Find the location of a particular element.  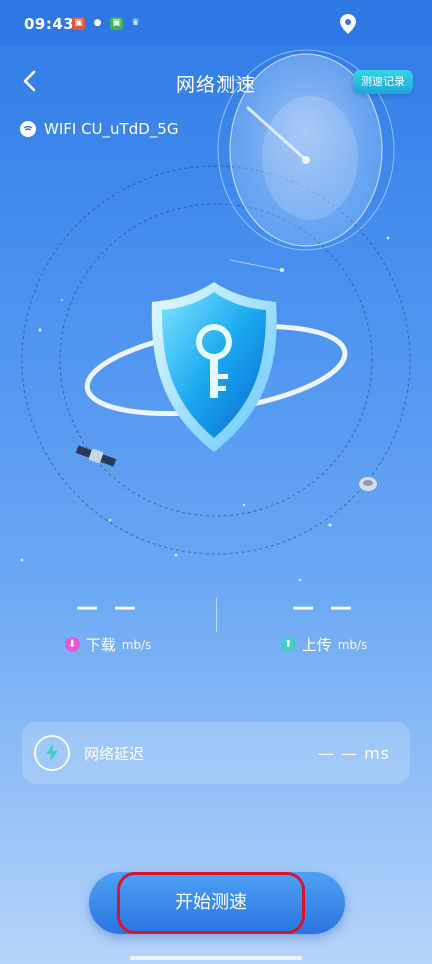

wechat-icon: ● is located at coordinates (97, 23).